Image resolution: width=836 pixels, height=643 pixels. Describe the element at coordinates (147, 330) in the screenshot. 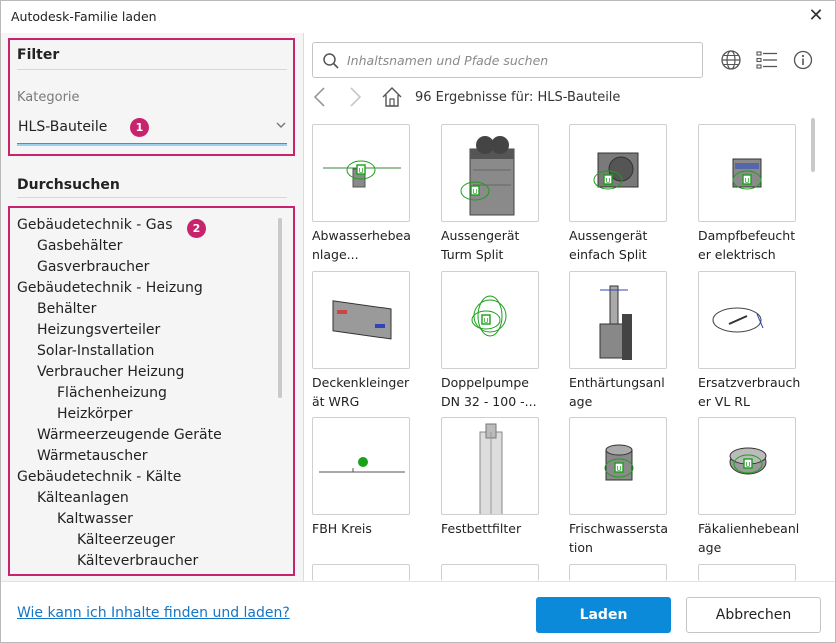

I see `tree-item: Heizungsverteiler` at that location.